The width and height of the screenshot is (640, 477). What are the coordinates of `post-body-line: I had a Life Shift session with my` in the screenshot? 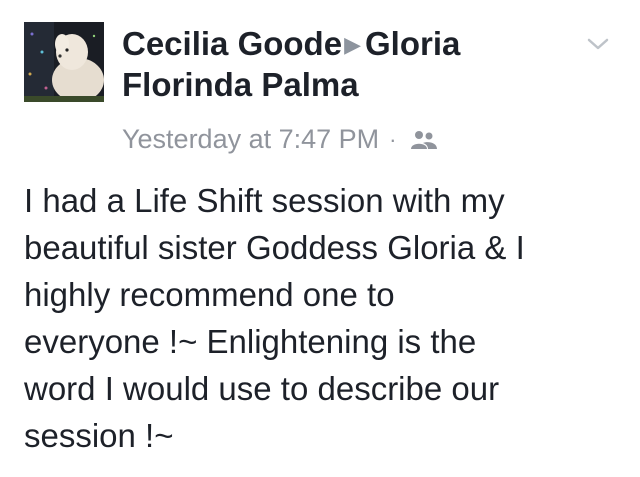 It's located at (264, 200).